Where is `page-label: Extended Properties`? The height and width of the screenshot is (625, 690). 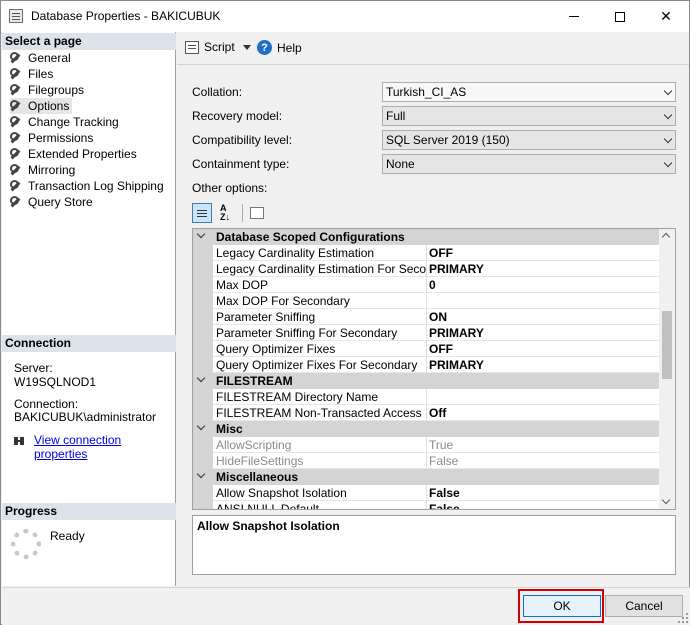 page-label: Extended Properties is located at coordinates (82, 154).